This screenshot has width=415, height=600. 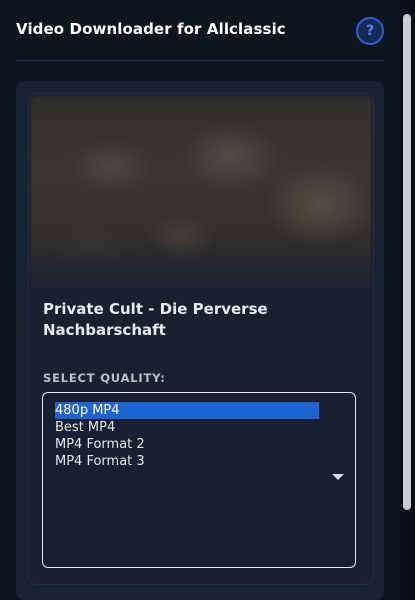 I want to click on app-title: Video Downloader for Allclassic, so click(x=151, y=29).